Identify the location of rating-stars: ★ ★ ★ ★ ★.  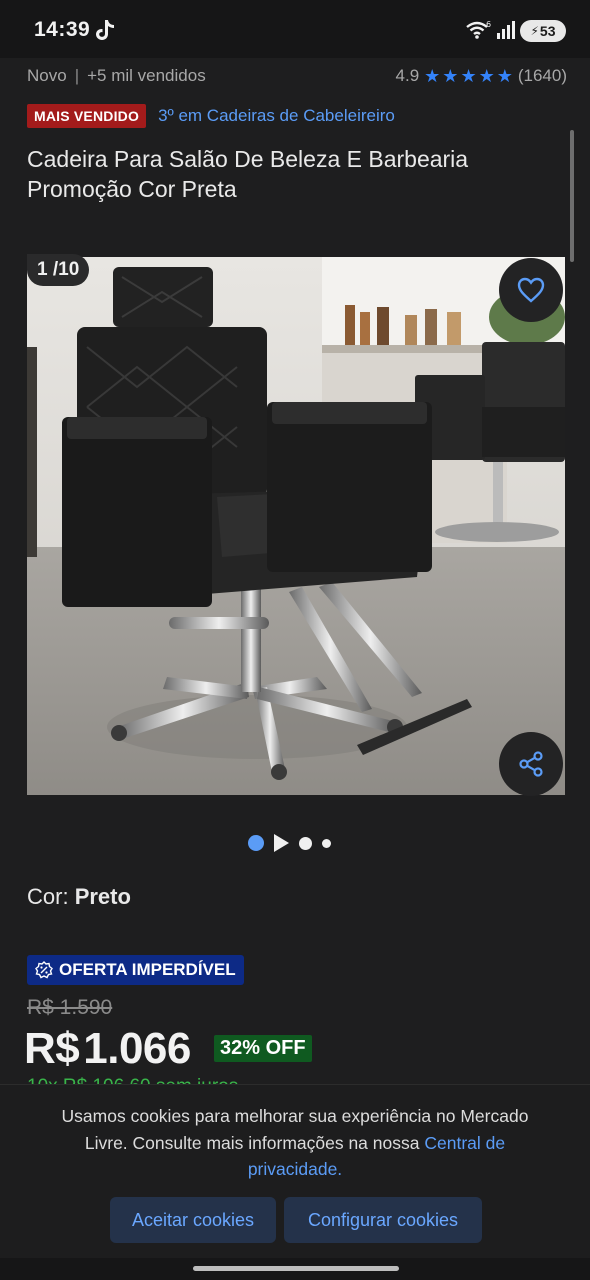
(468, 76).